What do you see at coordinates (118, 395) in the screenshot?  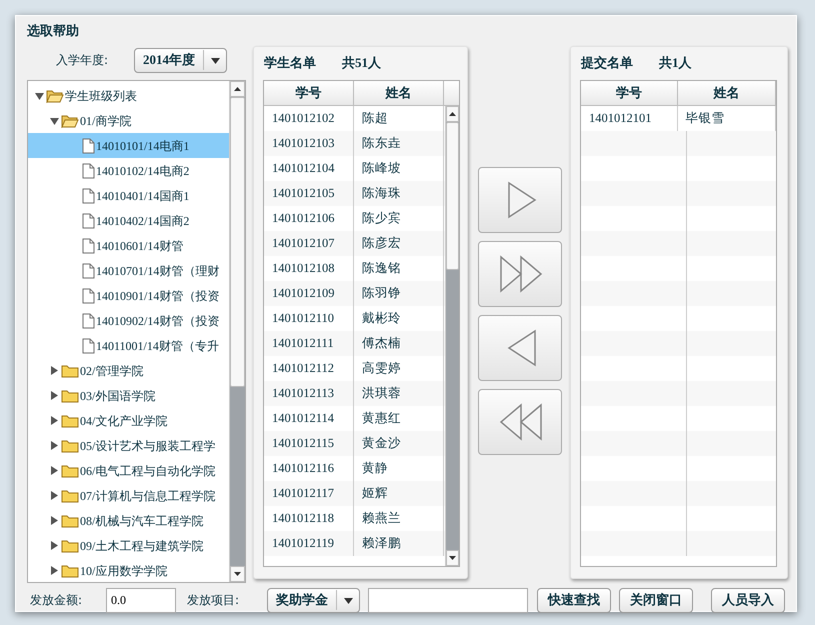 I see `folder-label: 03/外国语学院` at bounding box center [118, 395].